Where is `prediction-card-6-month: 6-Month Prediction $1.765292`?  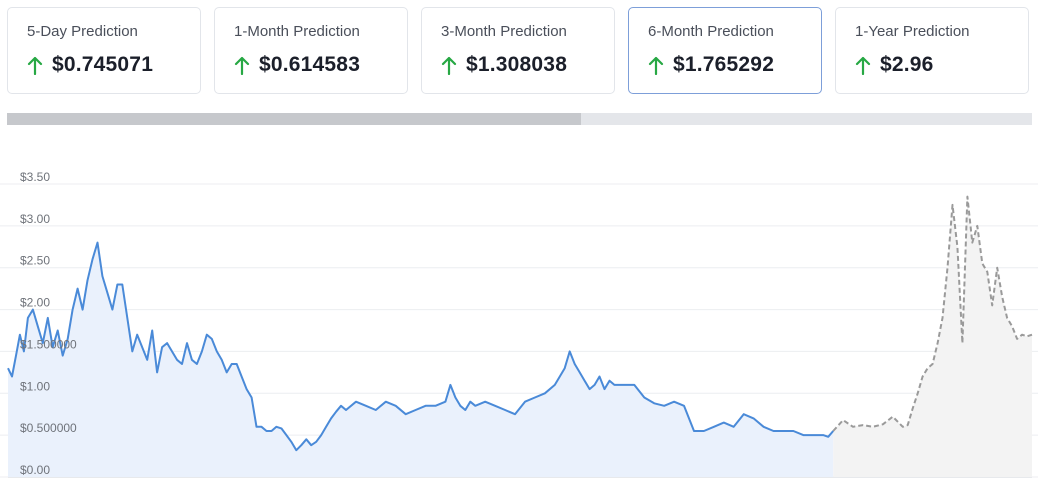
prediction-card-6-month: 6-Month Prediction $1.765292 is located at coordinates (725, 50).